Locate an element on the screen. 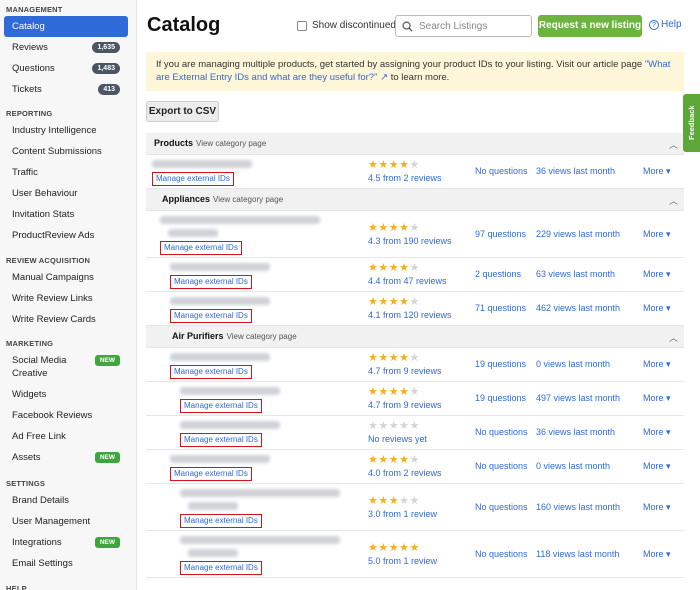  search-icon is located at coordinates (407, 26).